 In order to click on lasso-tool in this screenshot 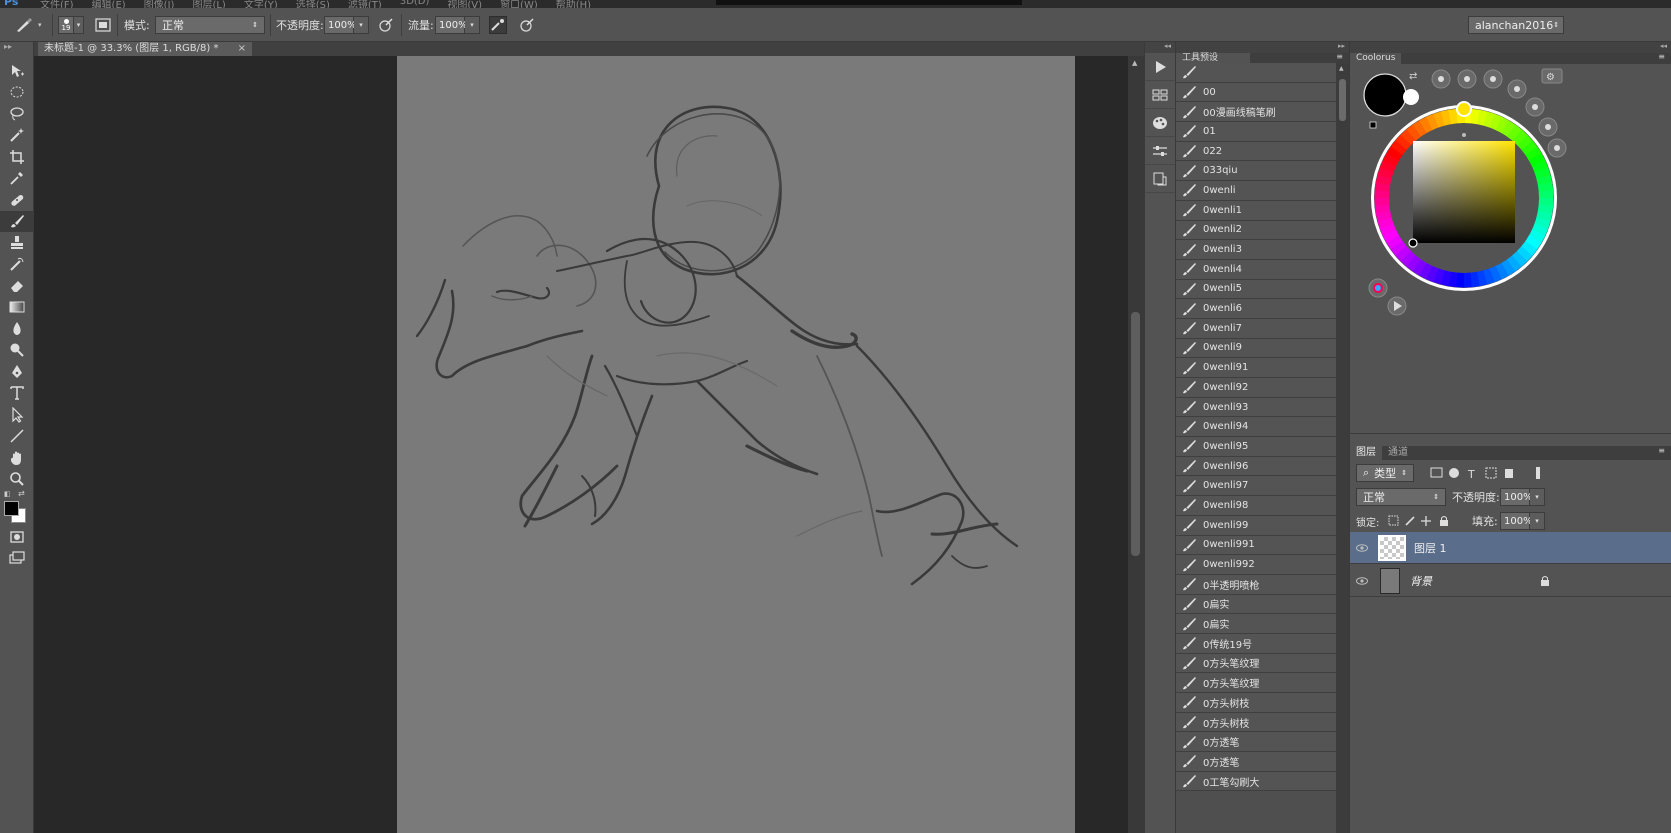, I will do `click(17, 114)`.